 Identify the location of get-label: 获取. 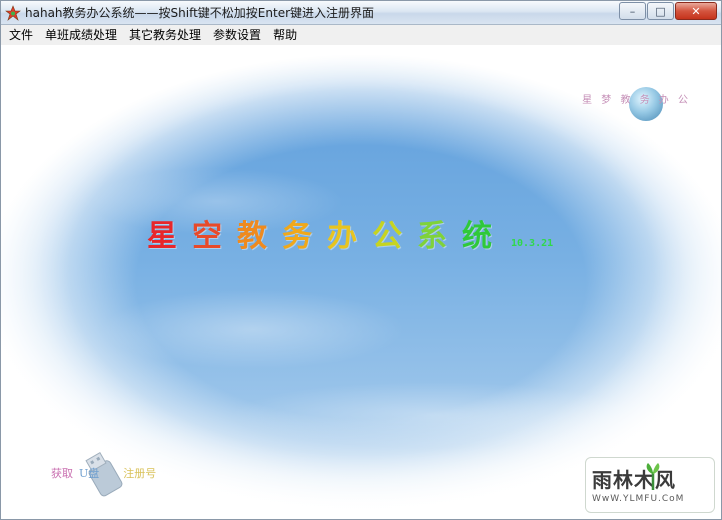
(62, 473).